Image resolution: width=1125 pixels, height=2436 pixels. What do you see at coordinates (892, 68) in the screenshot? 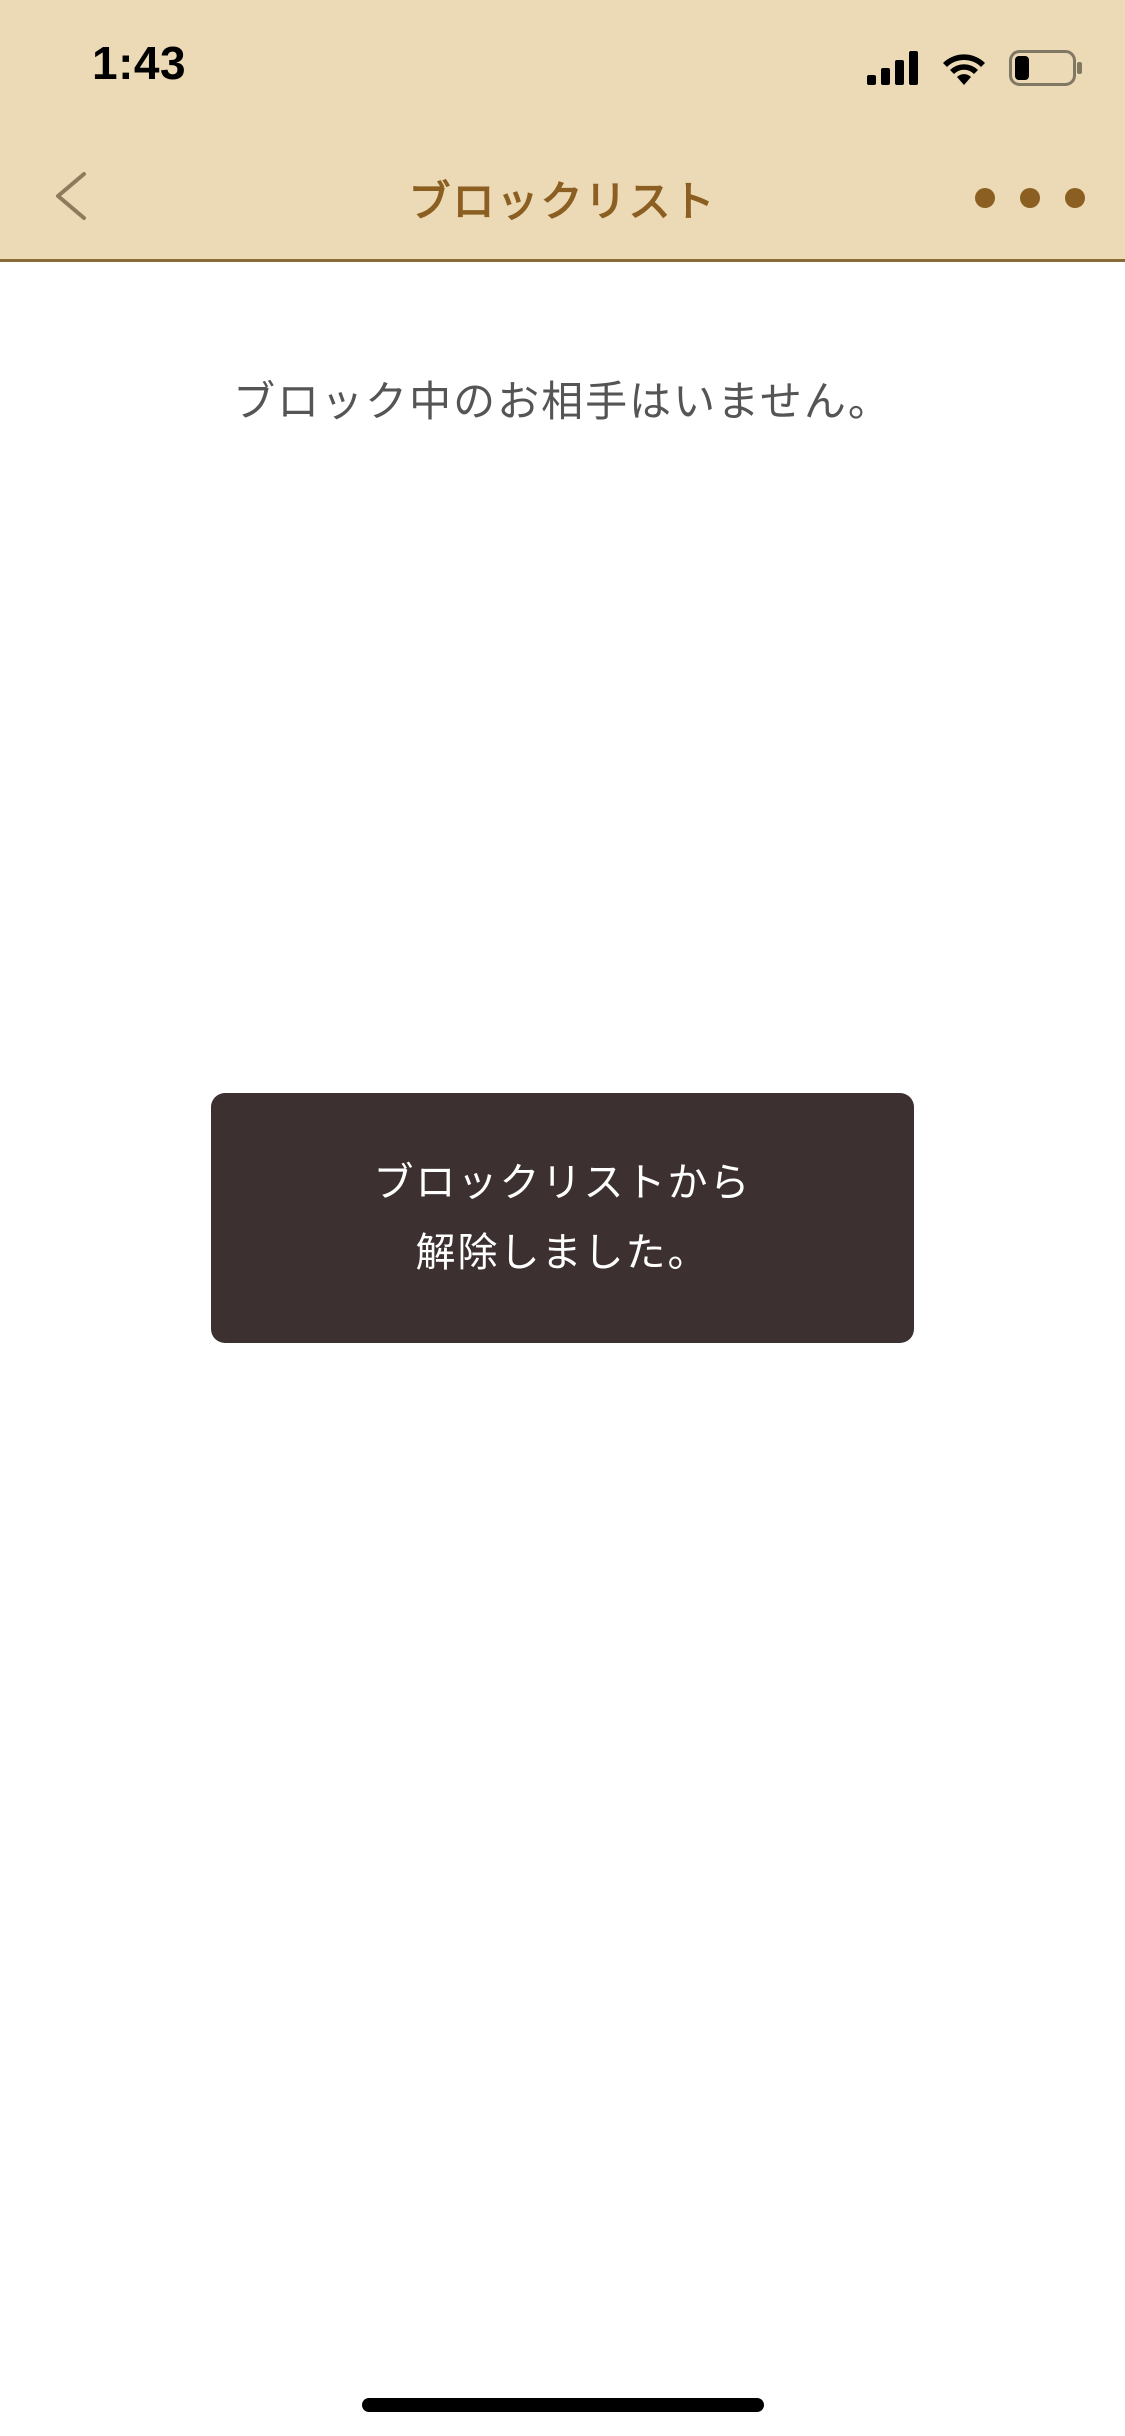
I see `signal-icon` at bounding box center [892, 68].